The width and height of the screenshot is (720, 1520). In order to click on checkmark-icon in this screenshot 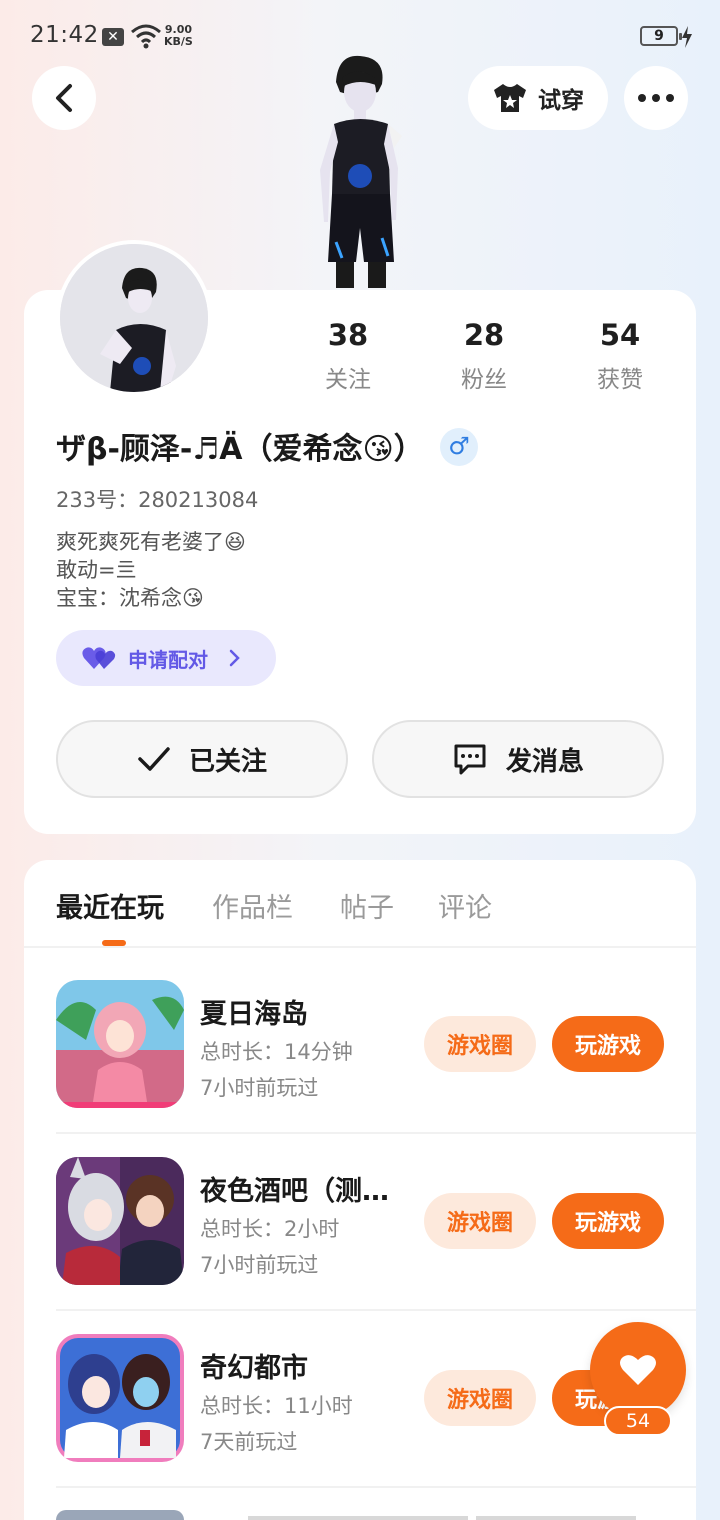, I will do `click(154, 759)`.